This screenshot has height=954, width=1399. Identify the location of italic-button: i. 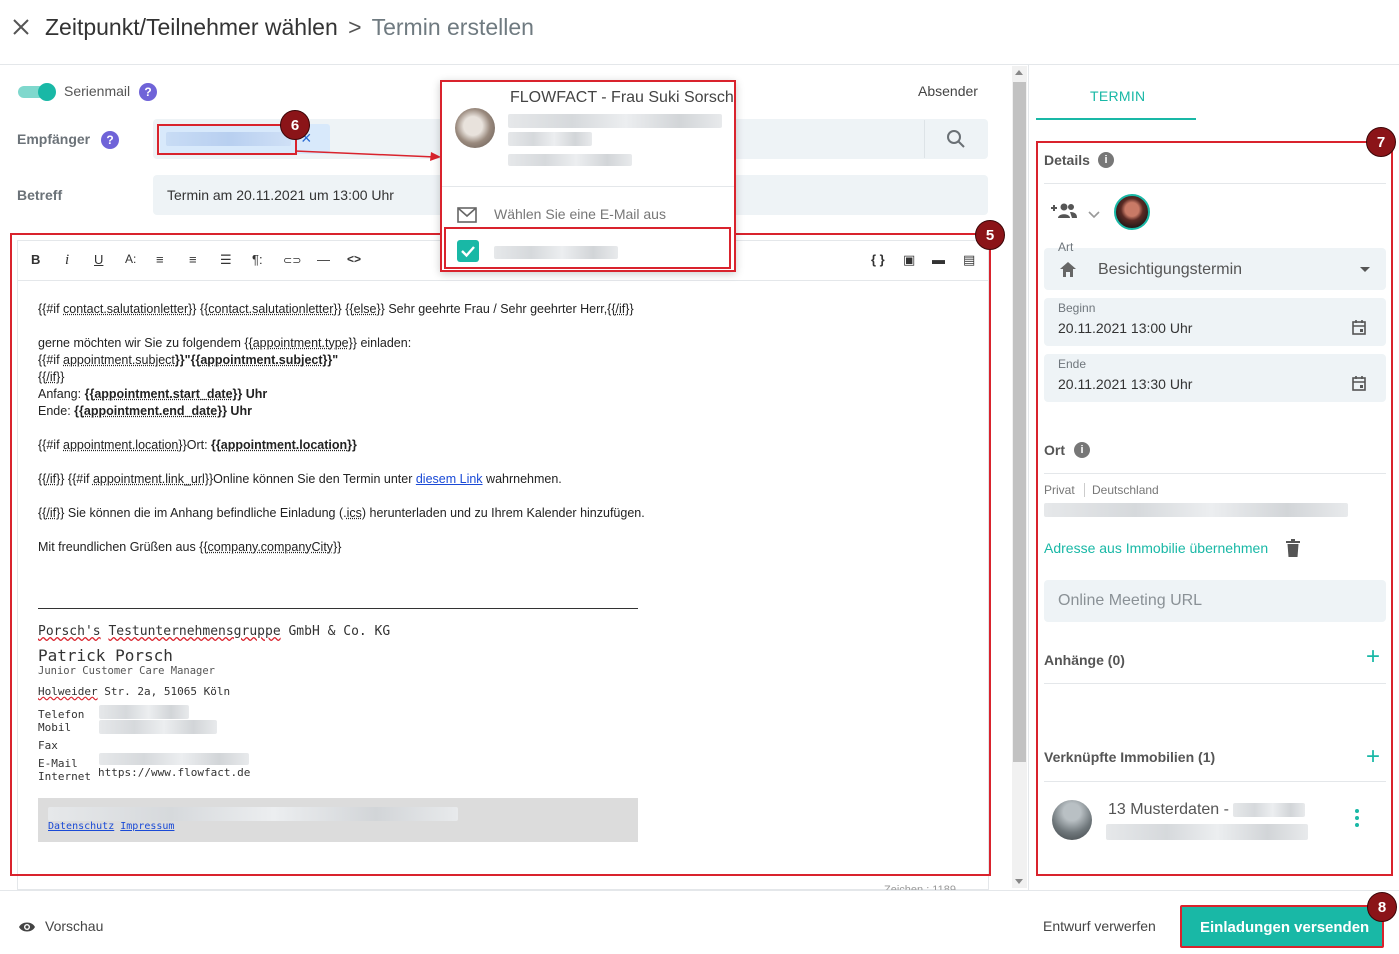
(67, 260).